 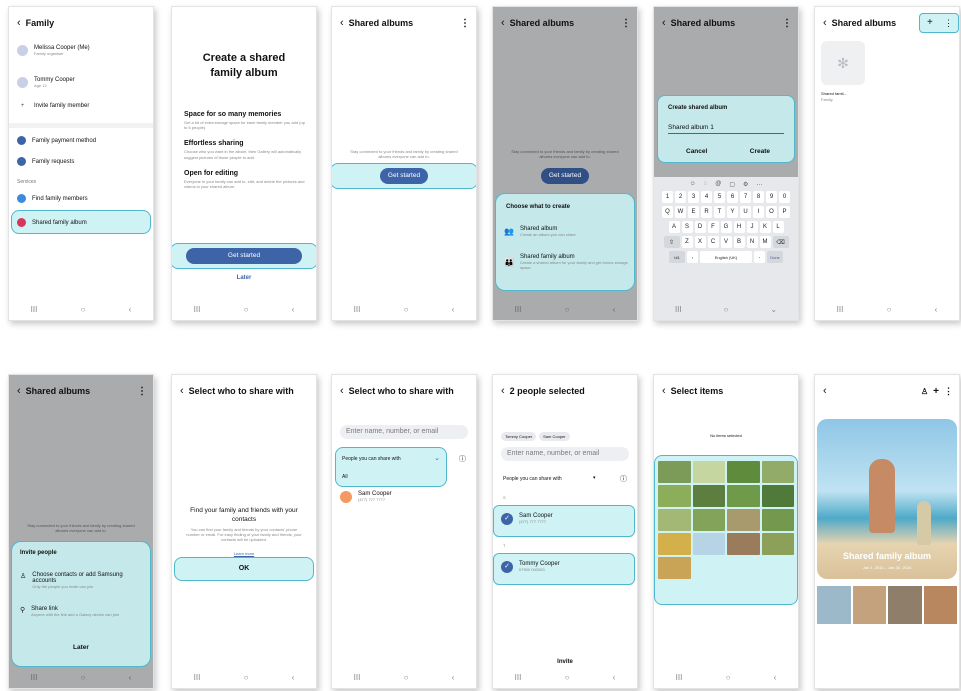 What do you see at coordinates (939, 23) in the screenshot?
I see `highlight-add` at bounding box center [939, 23].